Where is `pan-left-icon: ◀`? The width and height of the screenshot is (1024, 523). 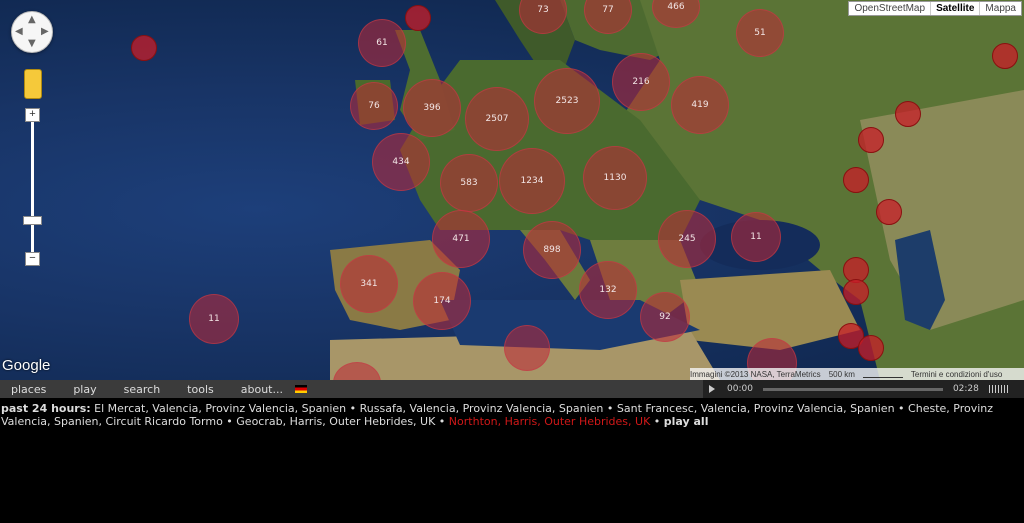 pan-left-icon: ◀ is located at coordinates (19, 32).